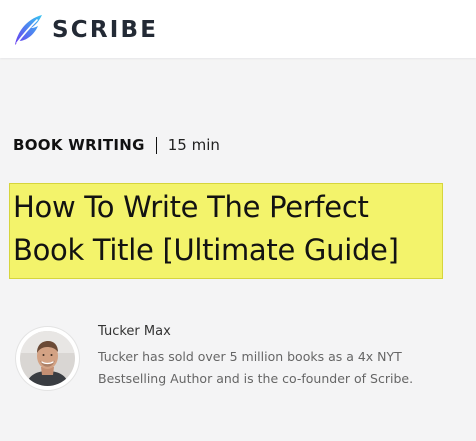 The height and width of the screenshot is (441, 476). Describe the element at coordinates (238, 29) in the screenshot. I see `site-header: SCRIBE` at that location.